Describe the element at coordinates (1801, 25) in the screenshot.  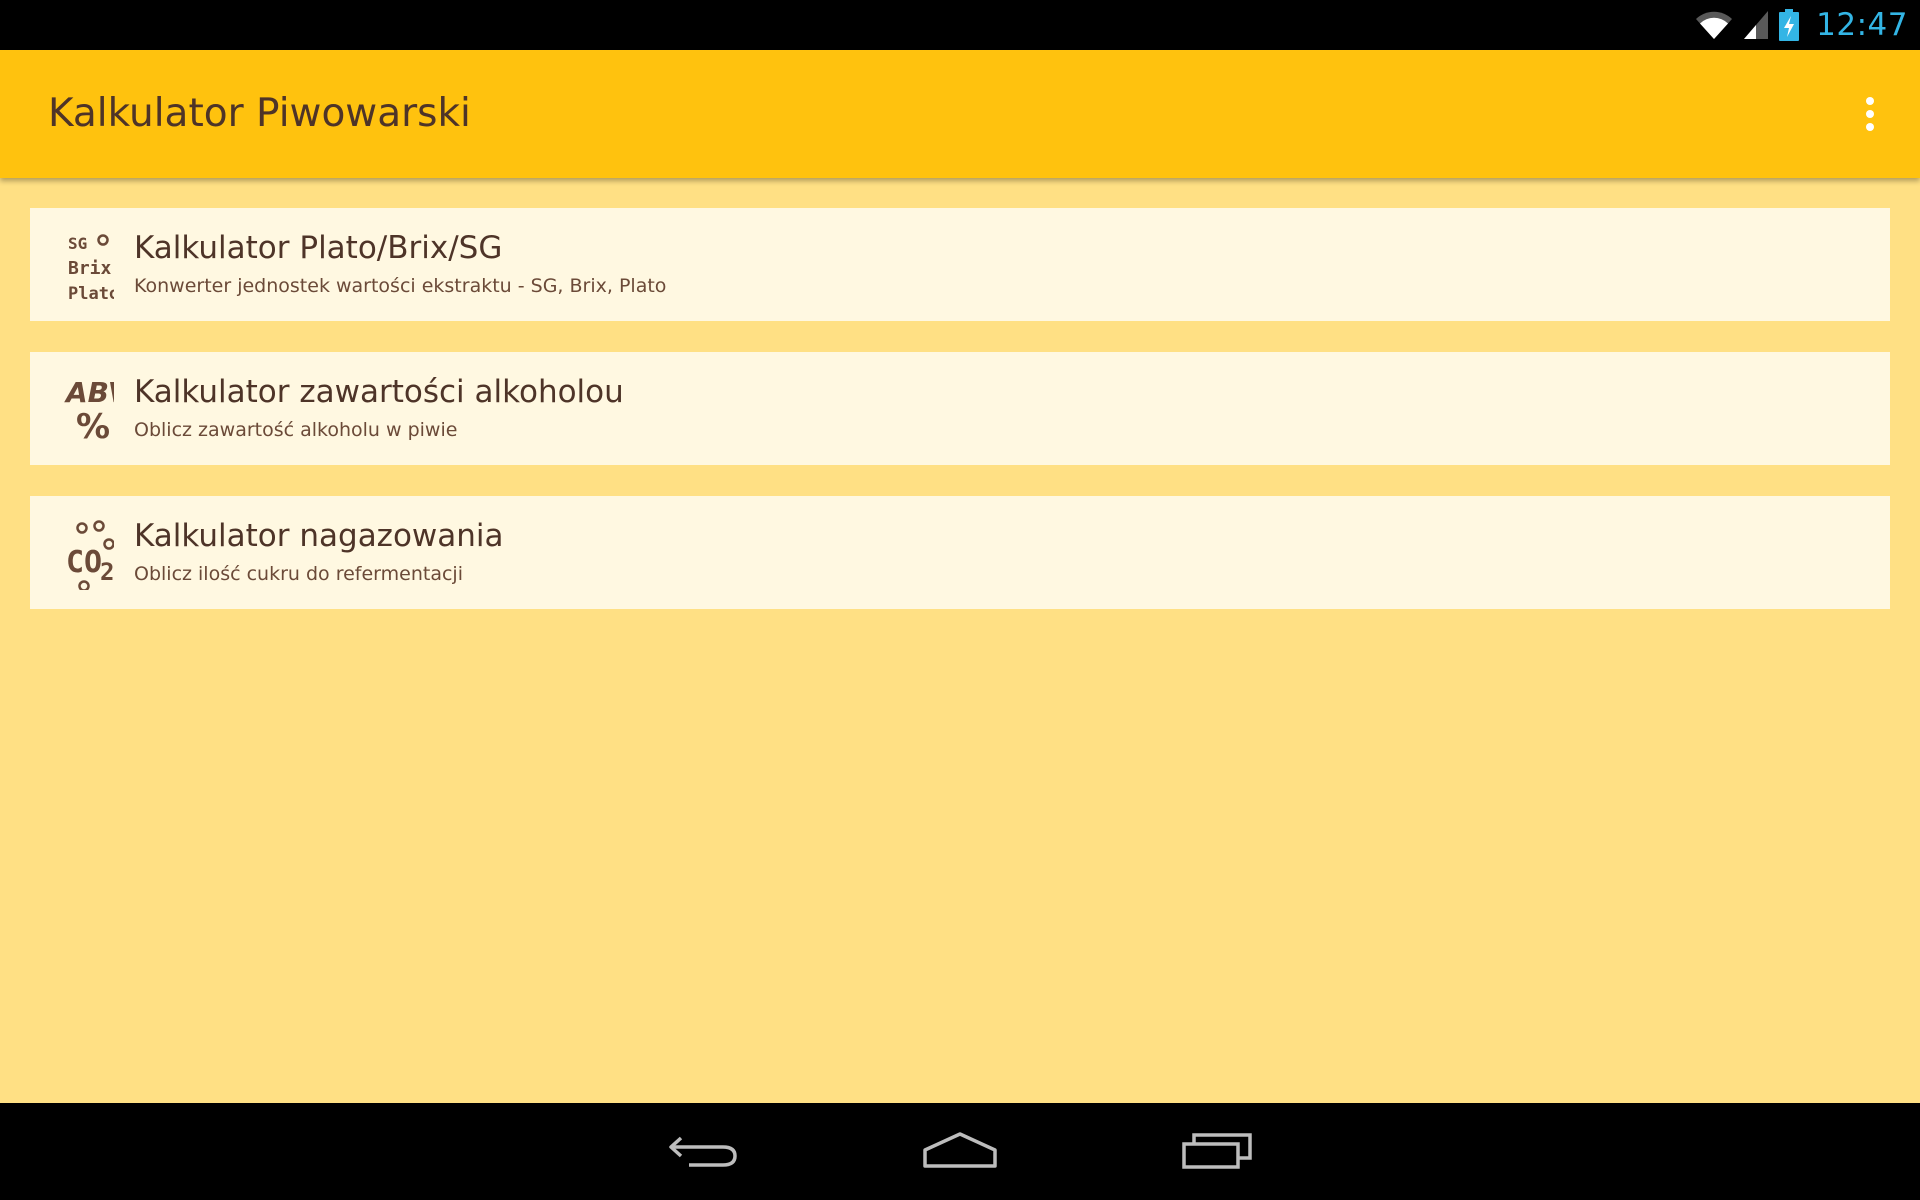
I see `status-icons: 12:47` at that location.